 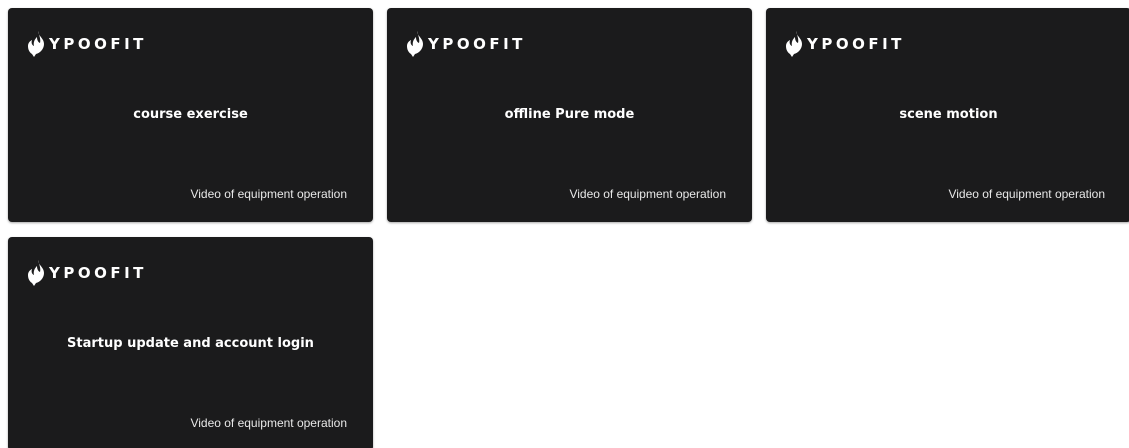 I want to click on card-title: scene motion, so click(x=948, y=114).